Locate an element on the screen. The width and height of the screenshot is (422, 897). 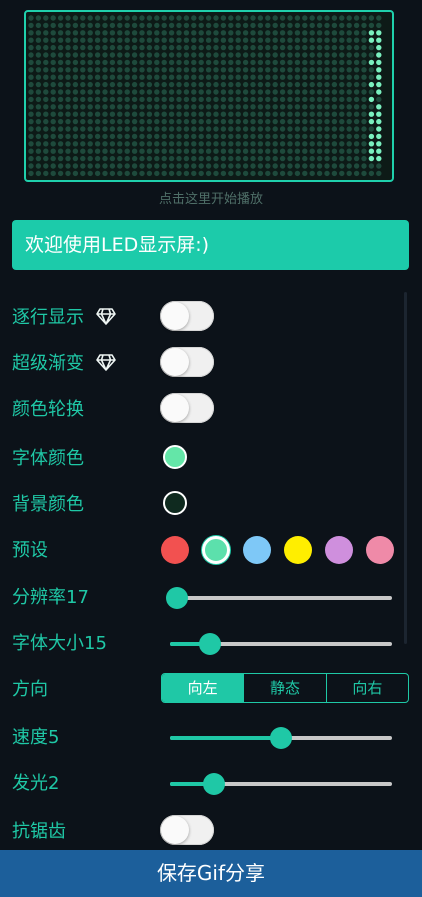
color-cycle-toggle is located at coordinates (187, 408).